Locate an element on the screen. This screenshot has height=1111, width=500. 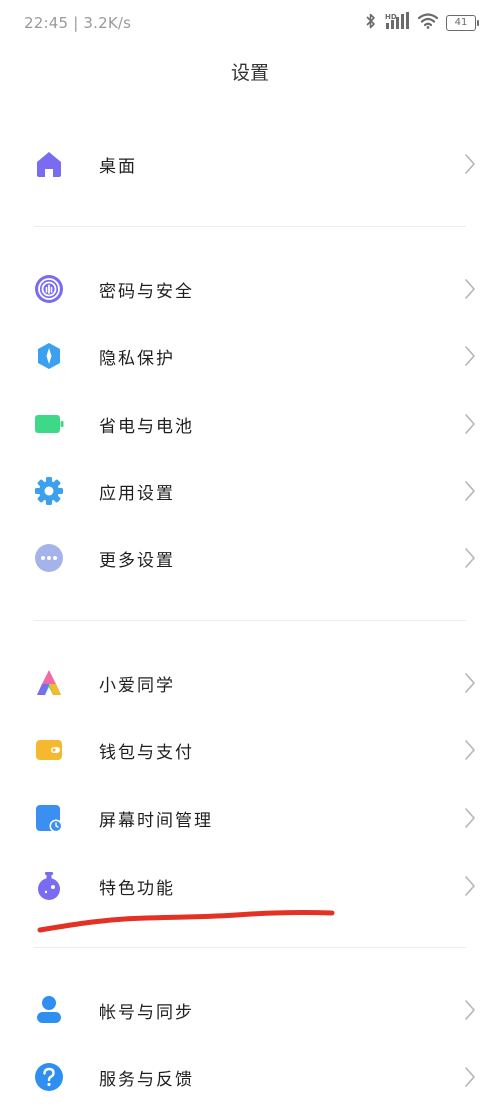
battery-icon: 41 is located at coordinates (462, 23).